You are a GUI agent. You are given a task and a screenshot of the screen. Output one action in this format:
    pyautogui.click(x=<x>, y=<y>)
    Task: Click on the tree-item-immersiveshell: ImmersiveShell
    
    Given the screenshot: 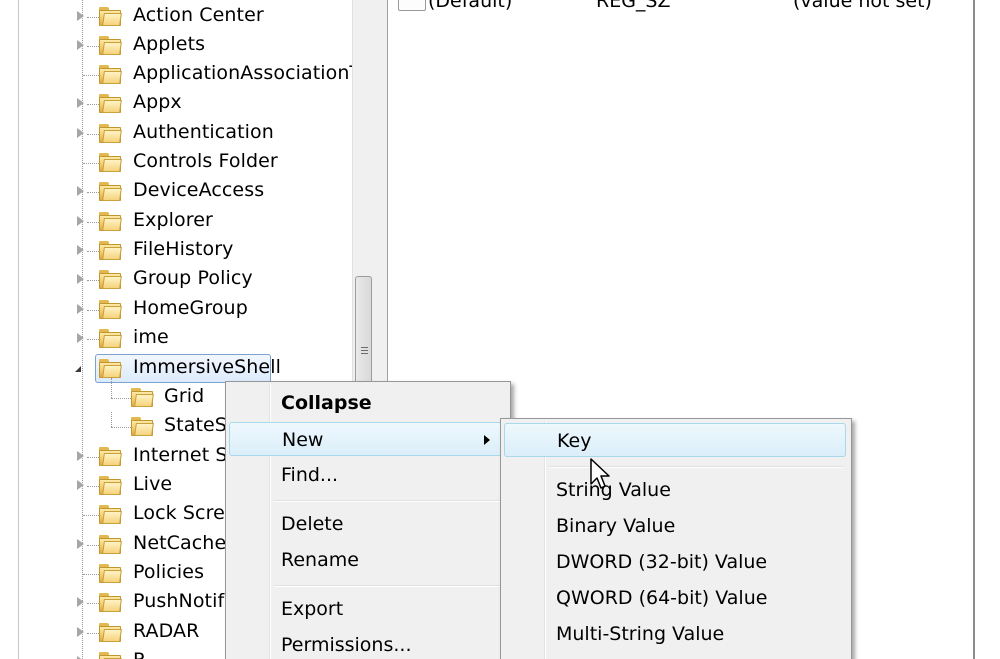 What is the action you would take?
    pyautogui.click(x=186, y=368)
    